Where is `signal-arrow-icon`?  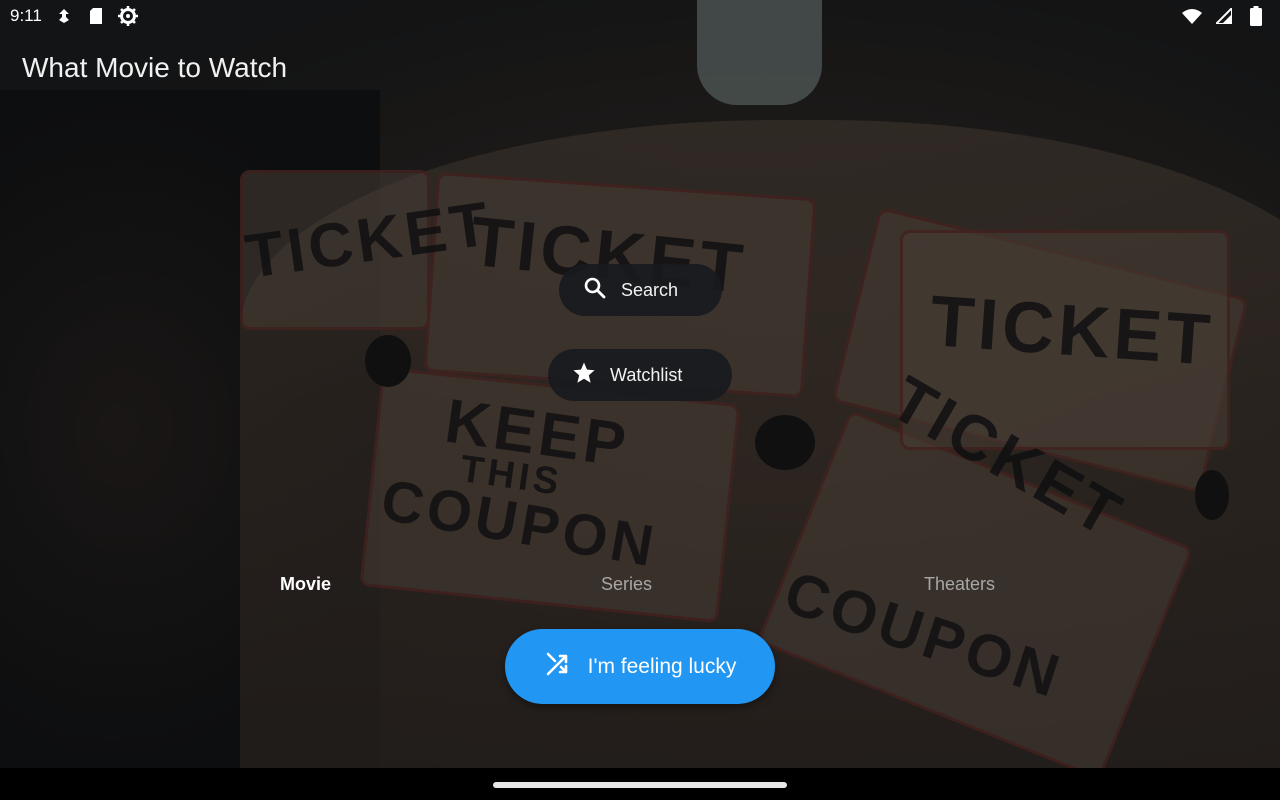 signal-arrow-icon is located at coordinates (64, 16).